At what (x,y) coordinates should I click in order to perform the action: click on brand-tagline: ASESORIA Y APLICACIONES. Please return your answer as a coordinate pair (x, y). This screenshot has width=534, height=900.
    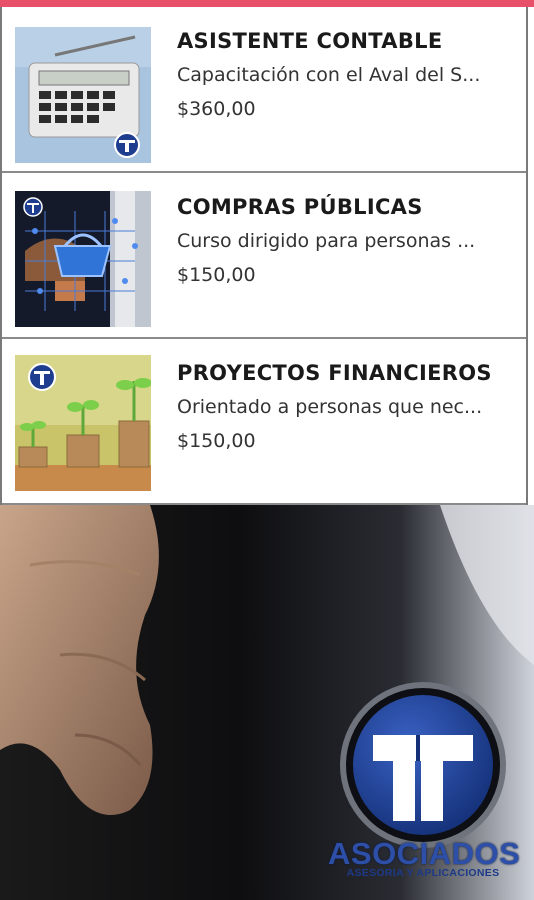
    Looking at the image, I should click on (423, 873).